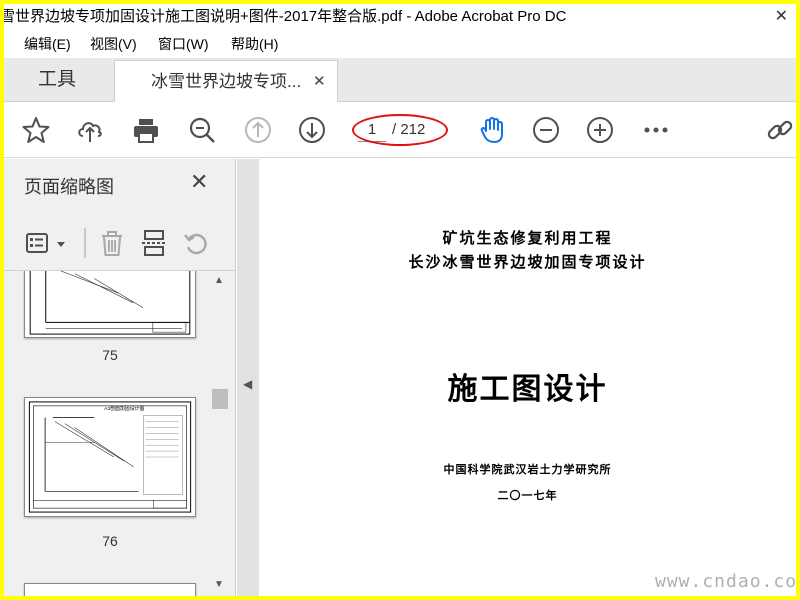  What do you see at coordinates (219, 584) in the screenshot?
I see `scroll-down-icon: ▼` at bounding box center [219, 584].